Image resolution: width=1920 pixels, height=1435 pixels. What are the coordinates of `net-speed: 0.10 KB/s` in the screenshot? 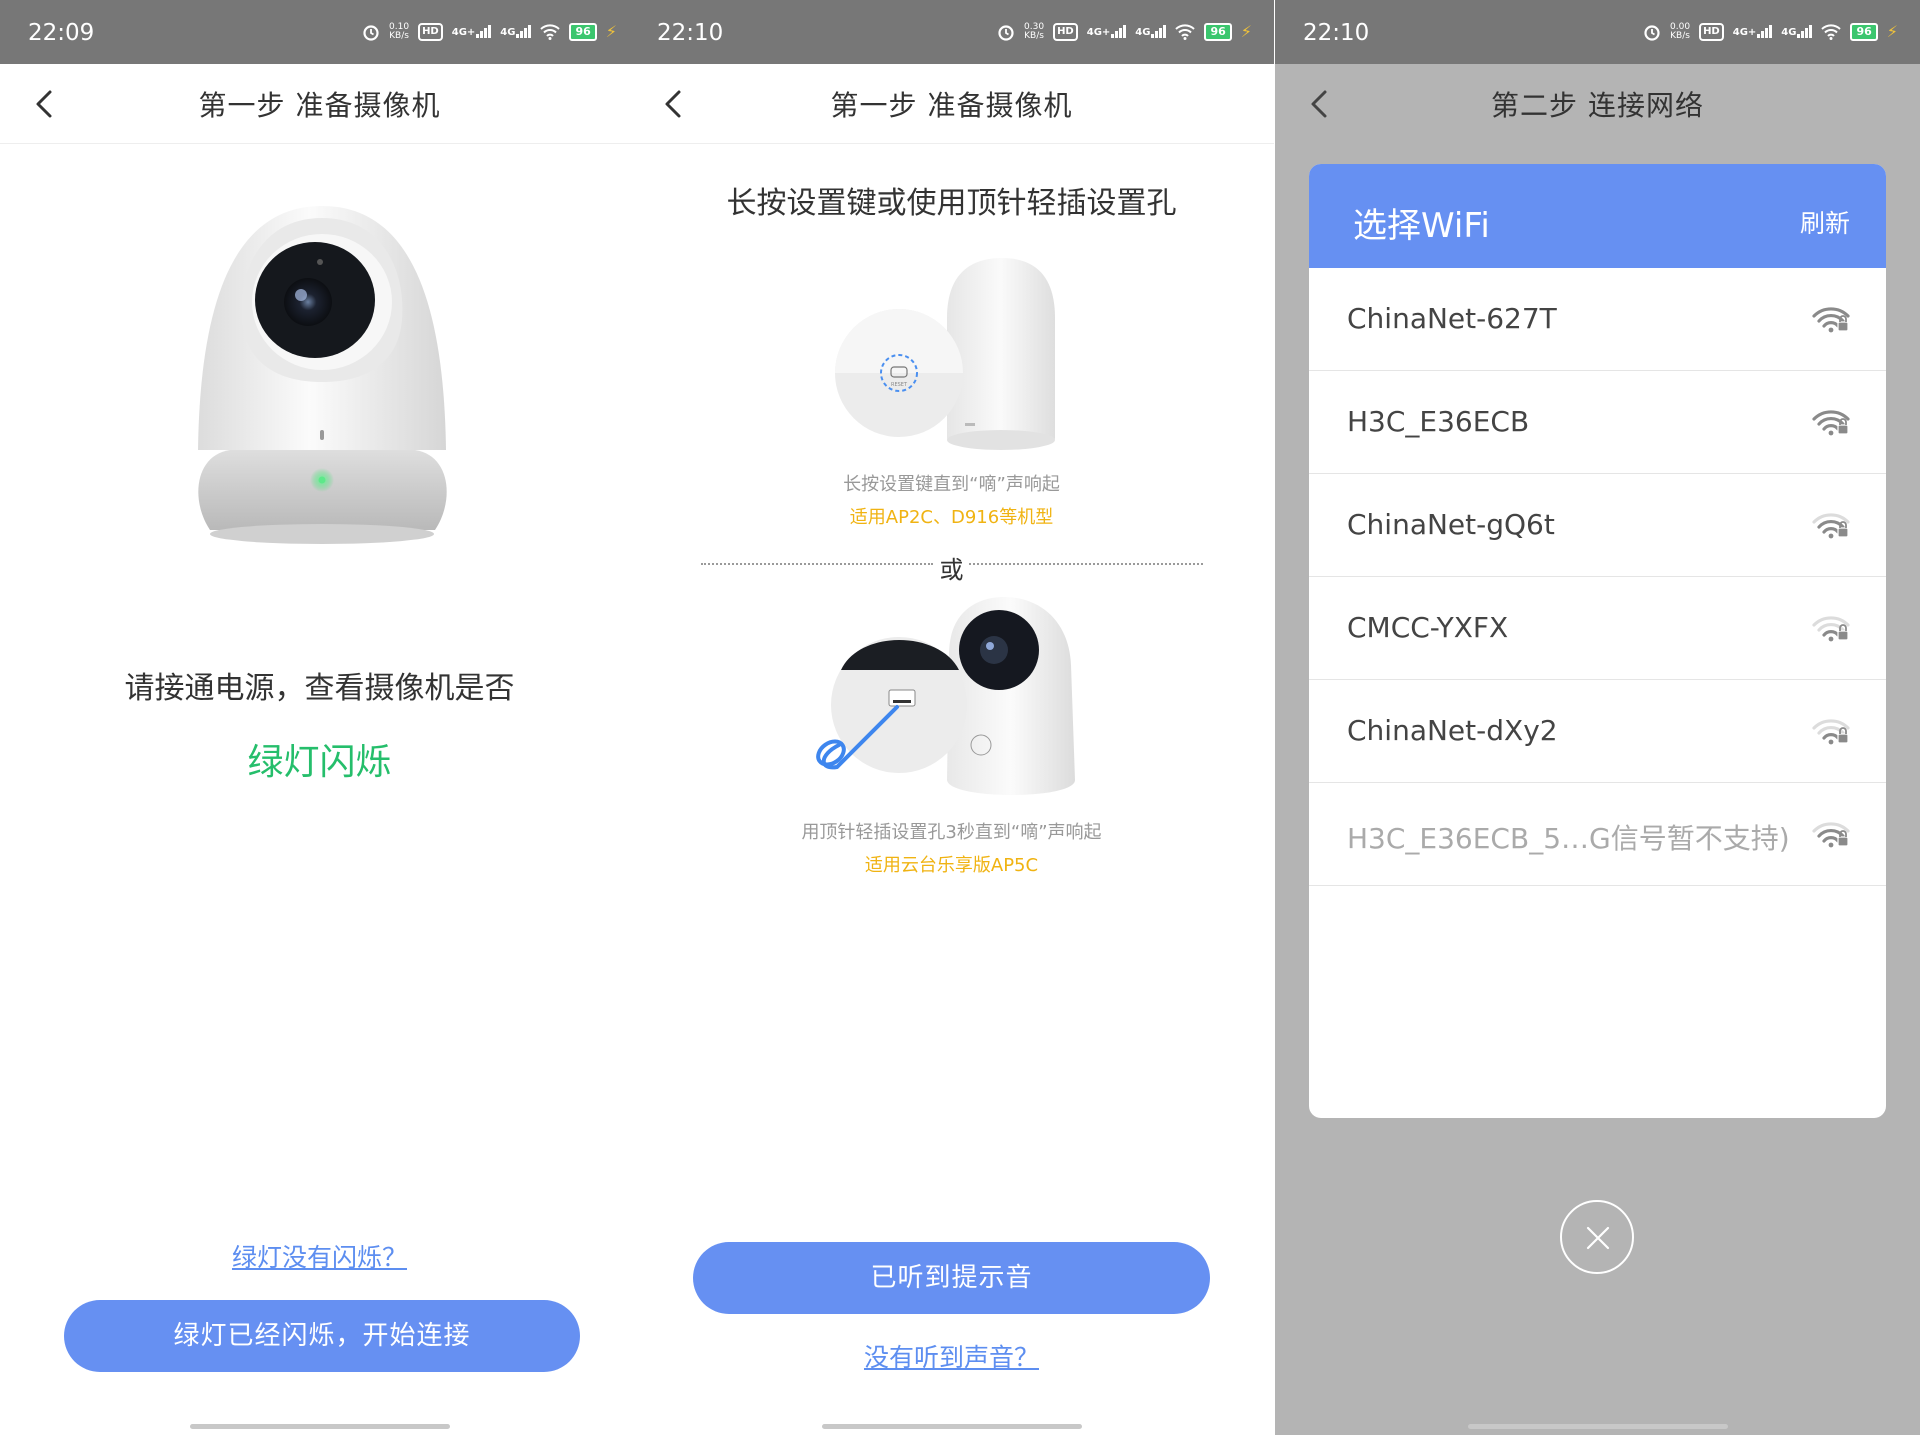 It's located at (399, 31).